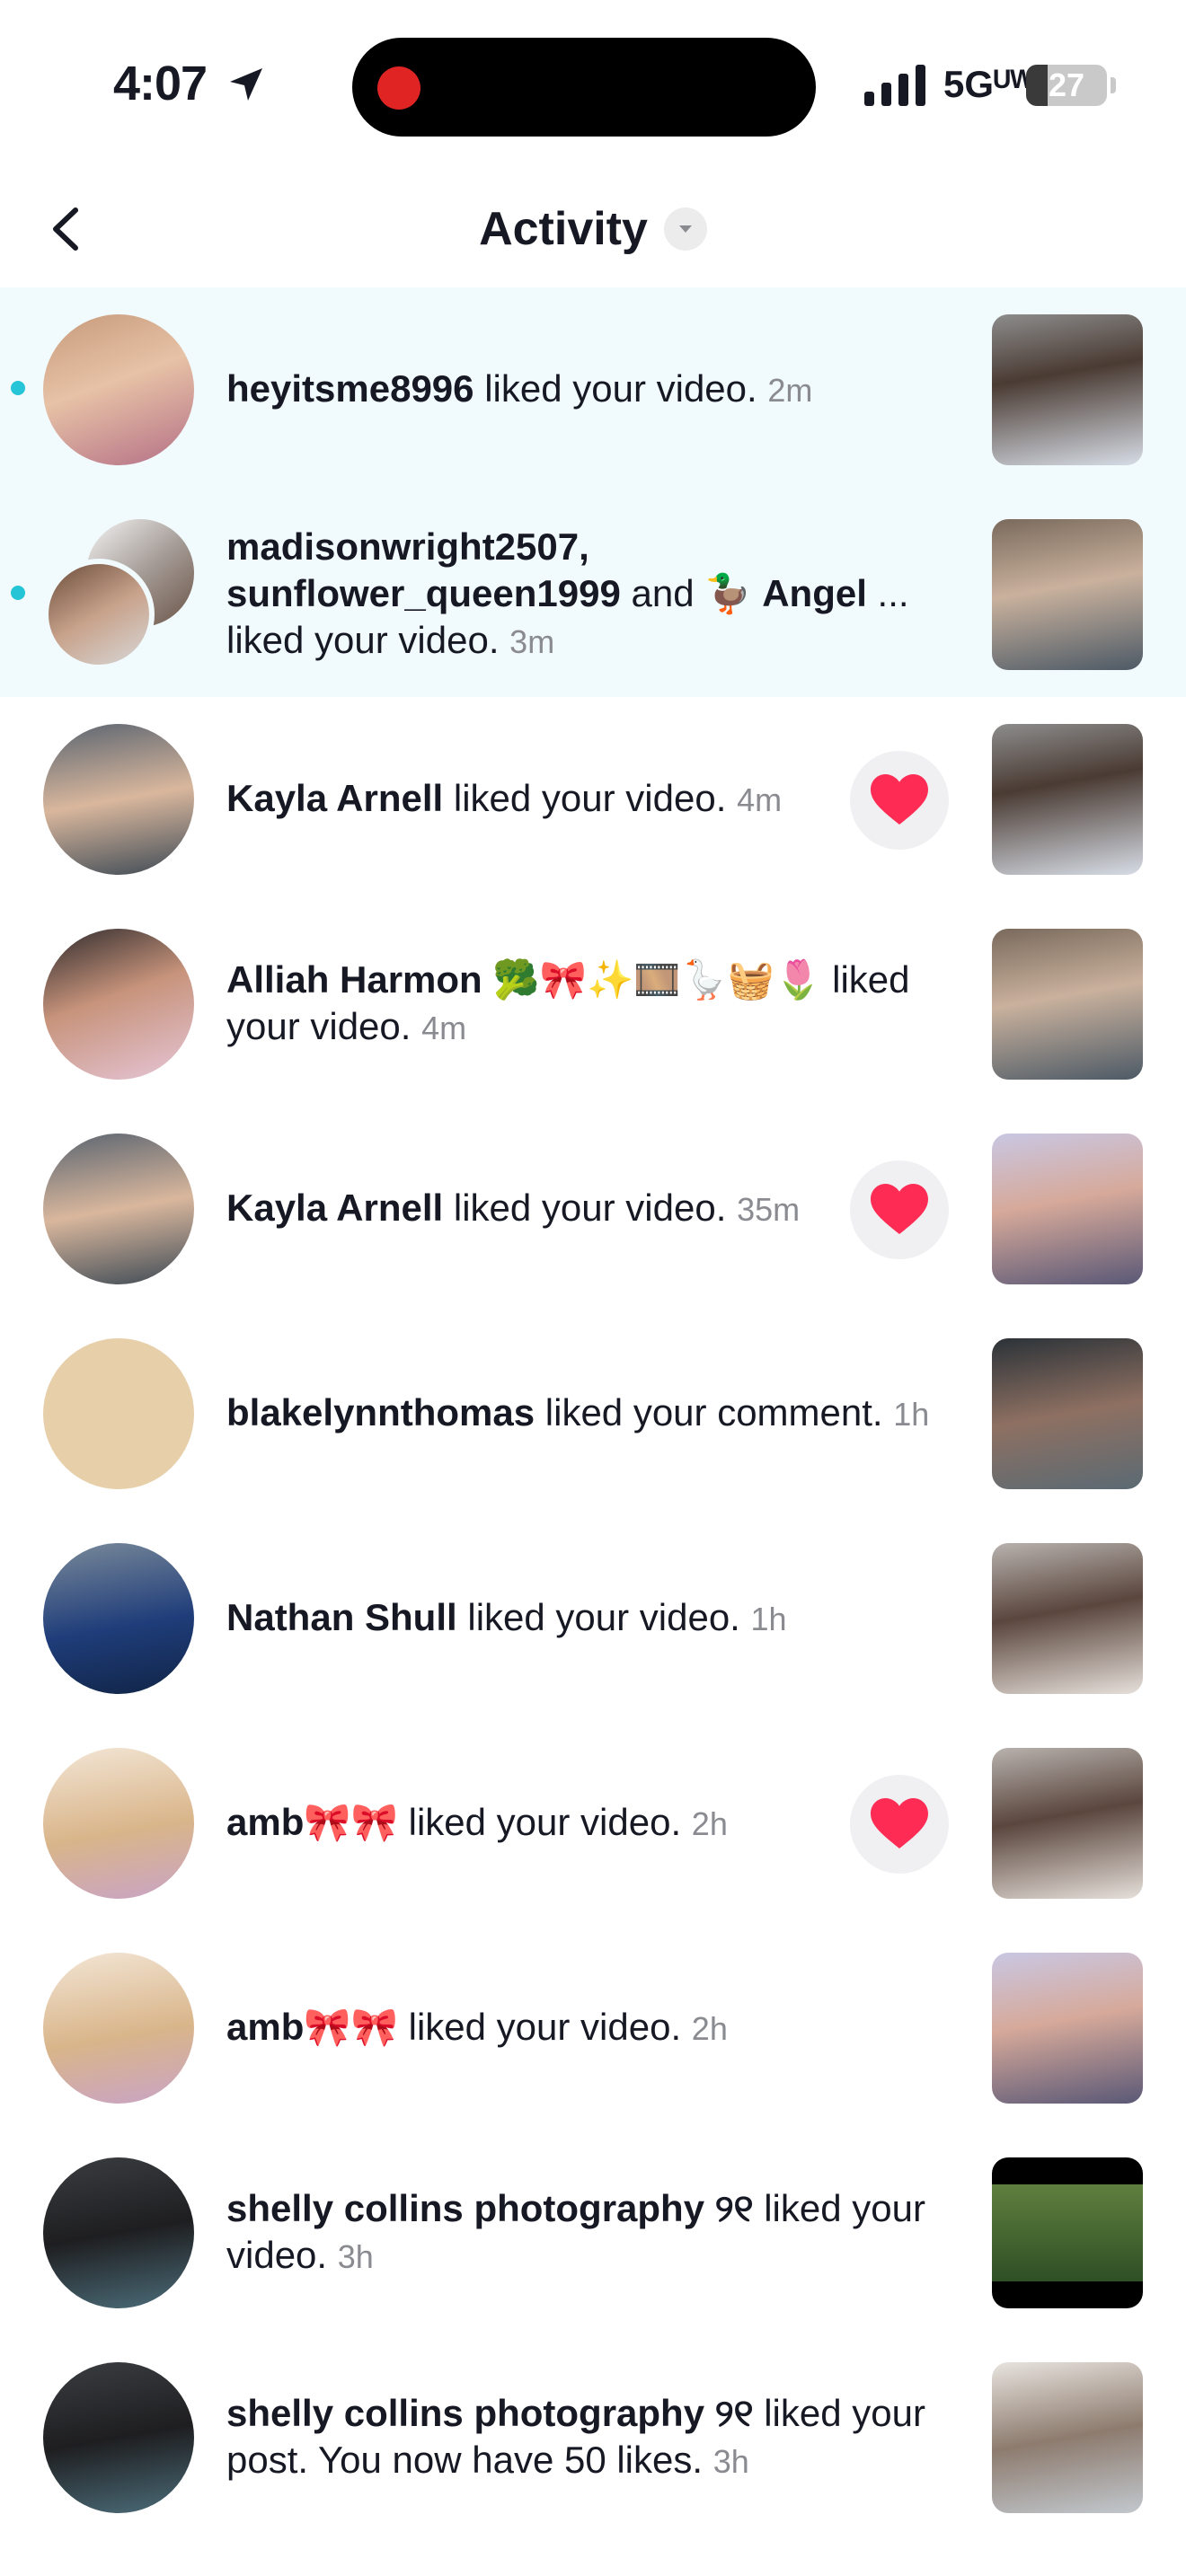 This screenshot has height=2576, width=1186. I want to click on notification-message: and 🦆, so click(691, 593).